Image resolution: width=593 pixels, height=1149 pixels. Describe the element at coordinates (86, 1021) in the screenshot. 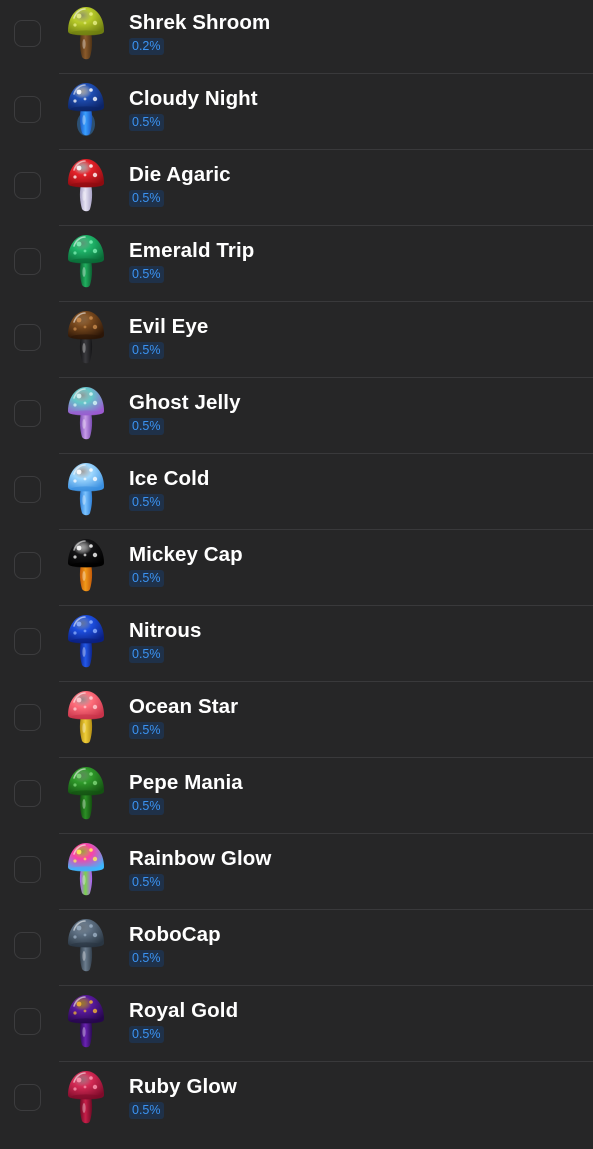

I see `royal-gold-icon` at that location.